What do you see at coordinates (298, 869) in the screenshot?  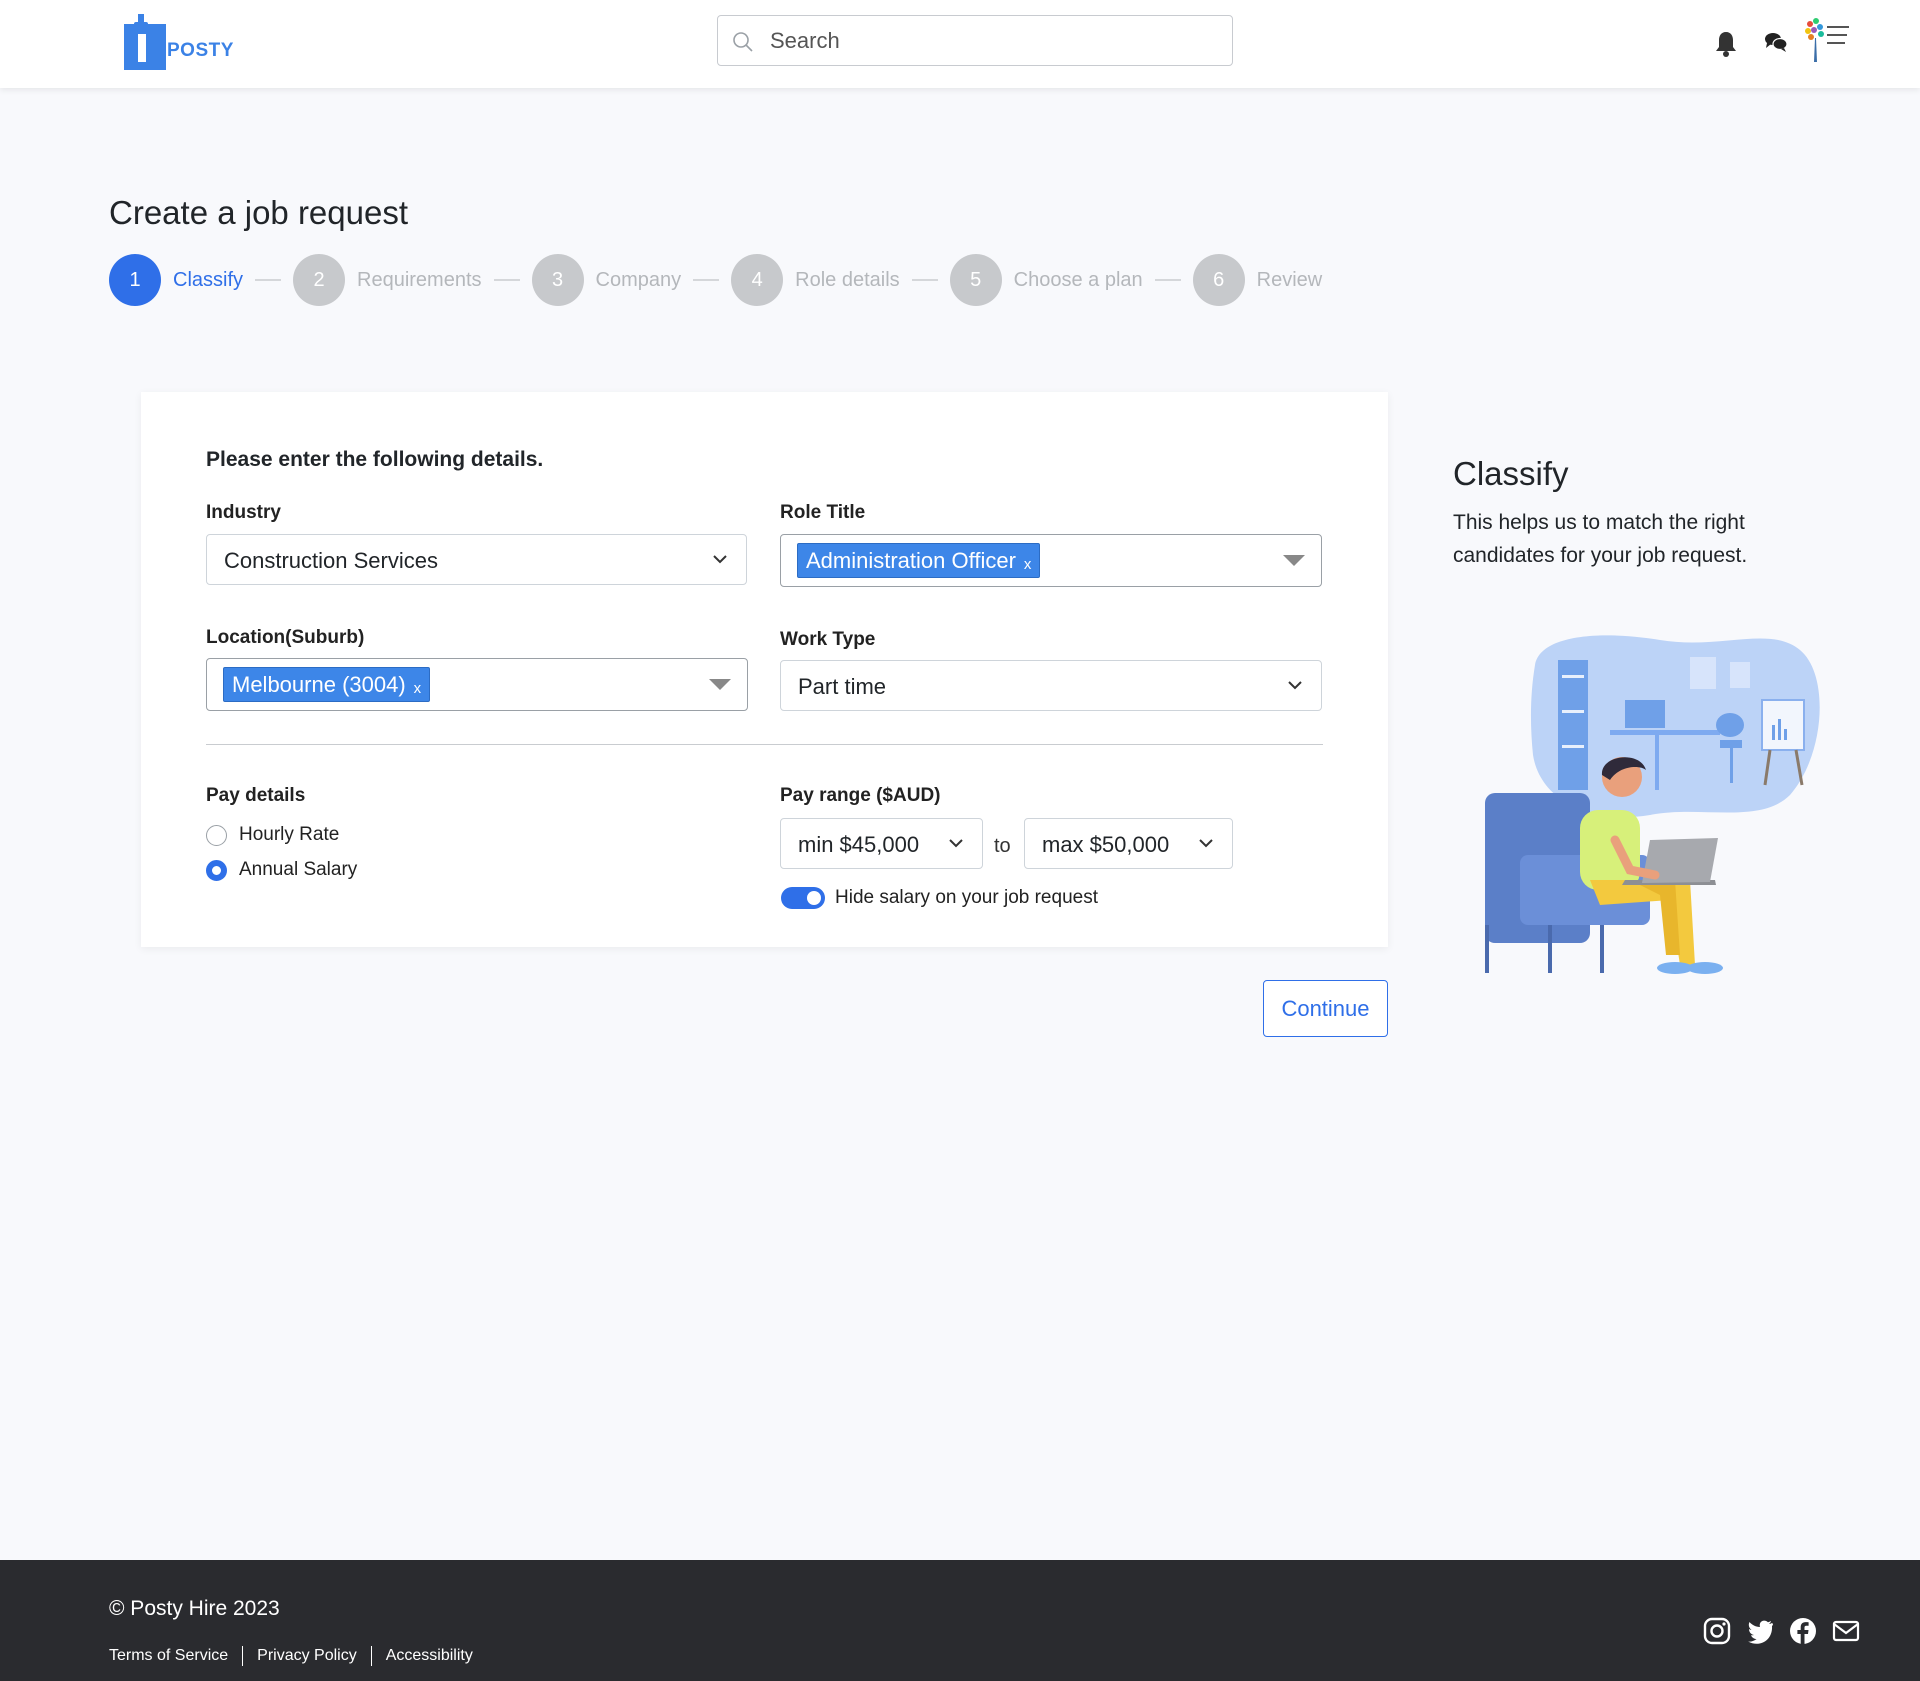 I see `radio-label: Annual Salary` at bounding box center [298, 869].